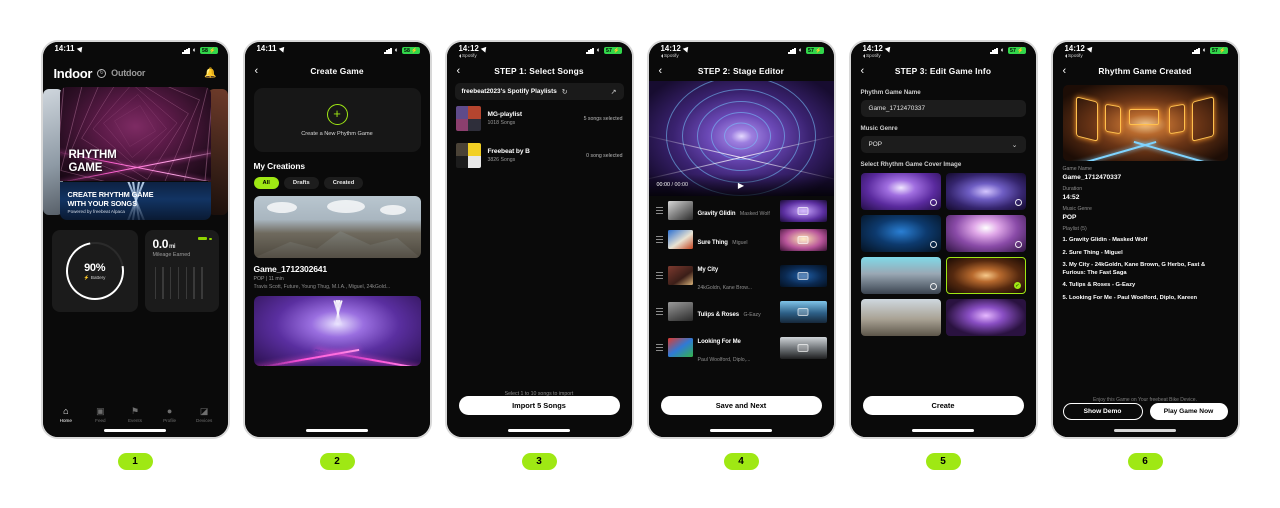 This screenshot has height=508, width=1280. Describe the element at coordinates (102, 73) in the screenshot. I see `mode-swap-icon: ↻` at that location.